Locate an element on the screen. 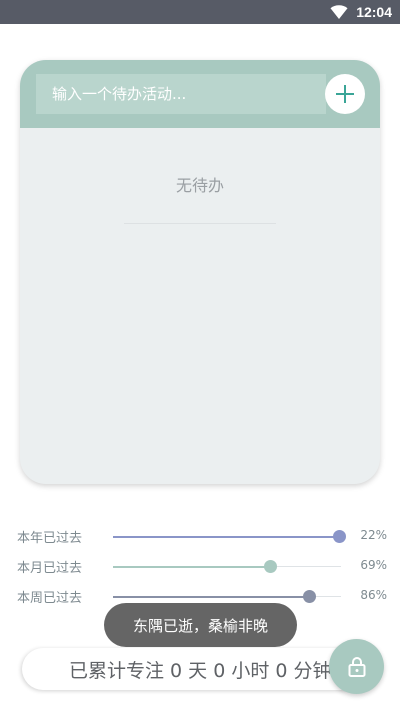  year-progress-thumb is located at coordinates (339, 536).